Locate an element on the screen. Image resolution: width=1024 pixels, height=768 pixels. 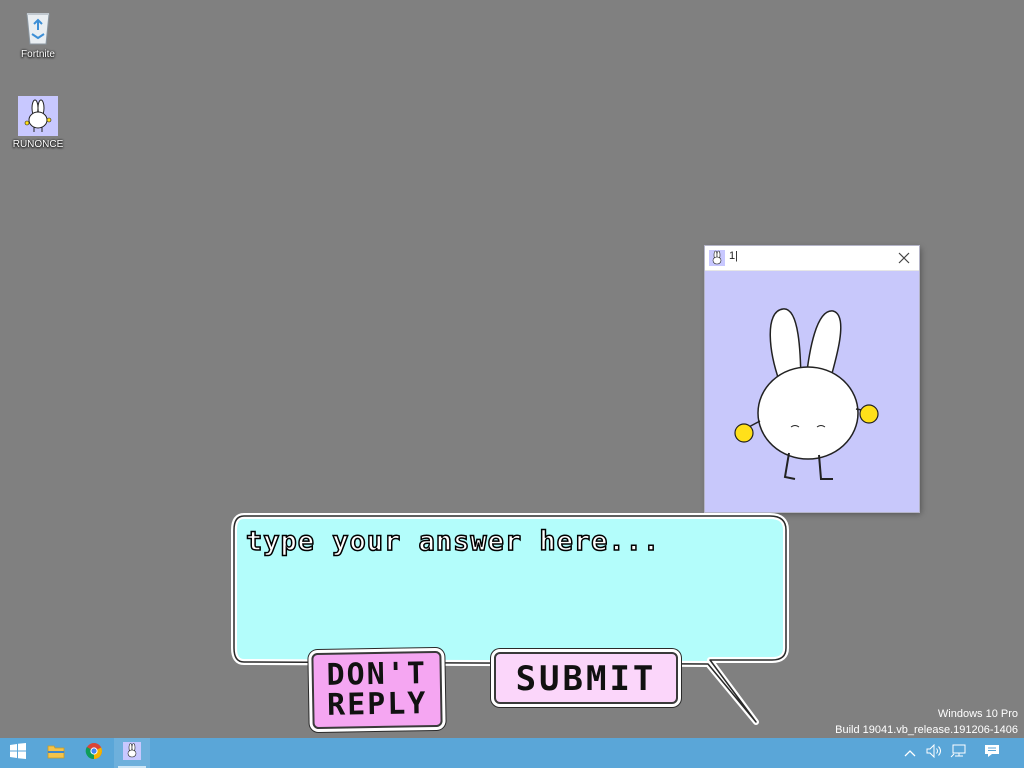
desktop-icon-fortnite: Fortnite is located at coordinates (38, 33).